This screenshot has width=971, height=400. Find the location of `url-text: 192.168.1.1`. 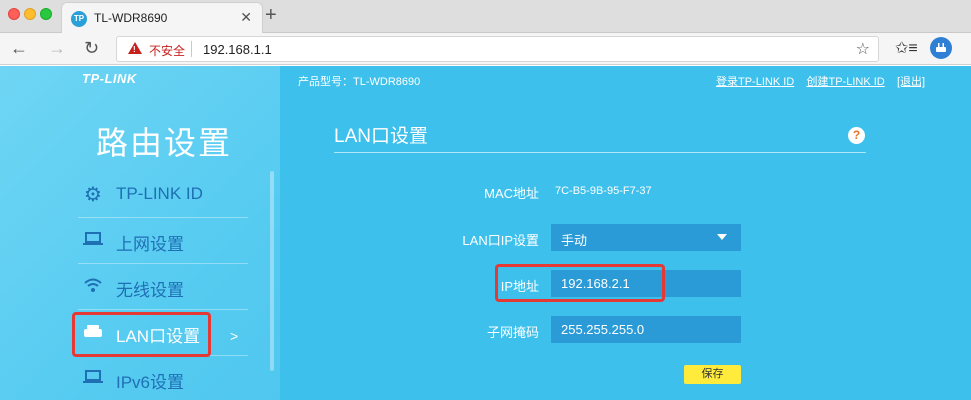

url-text: 192.168.1.1 is located at coordinates (237, 49).